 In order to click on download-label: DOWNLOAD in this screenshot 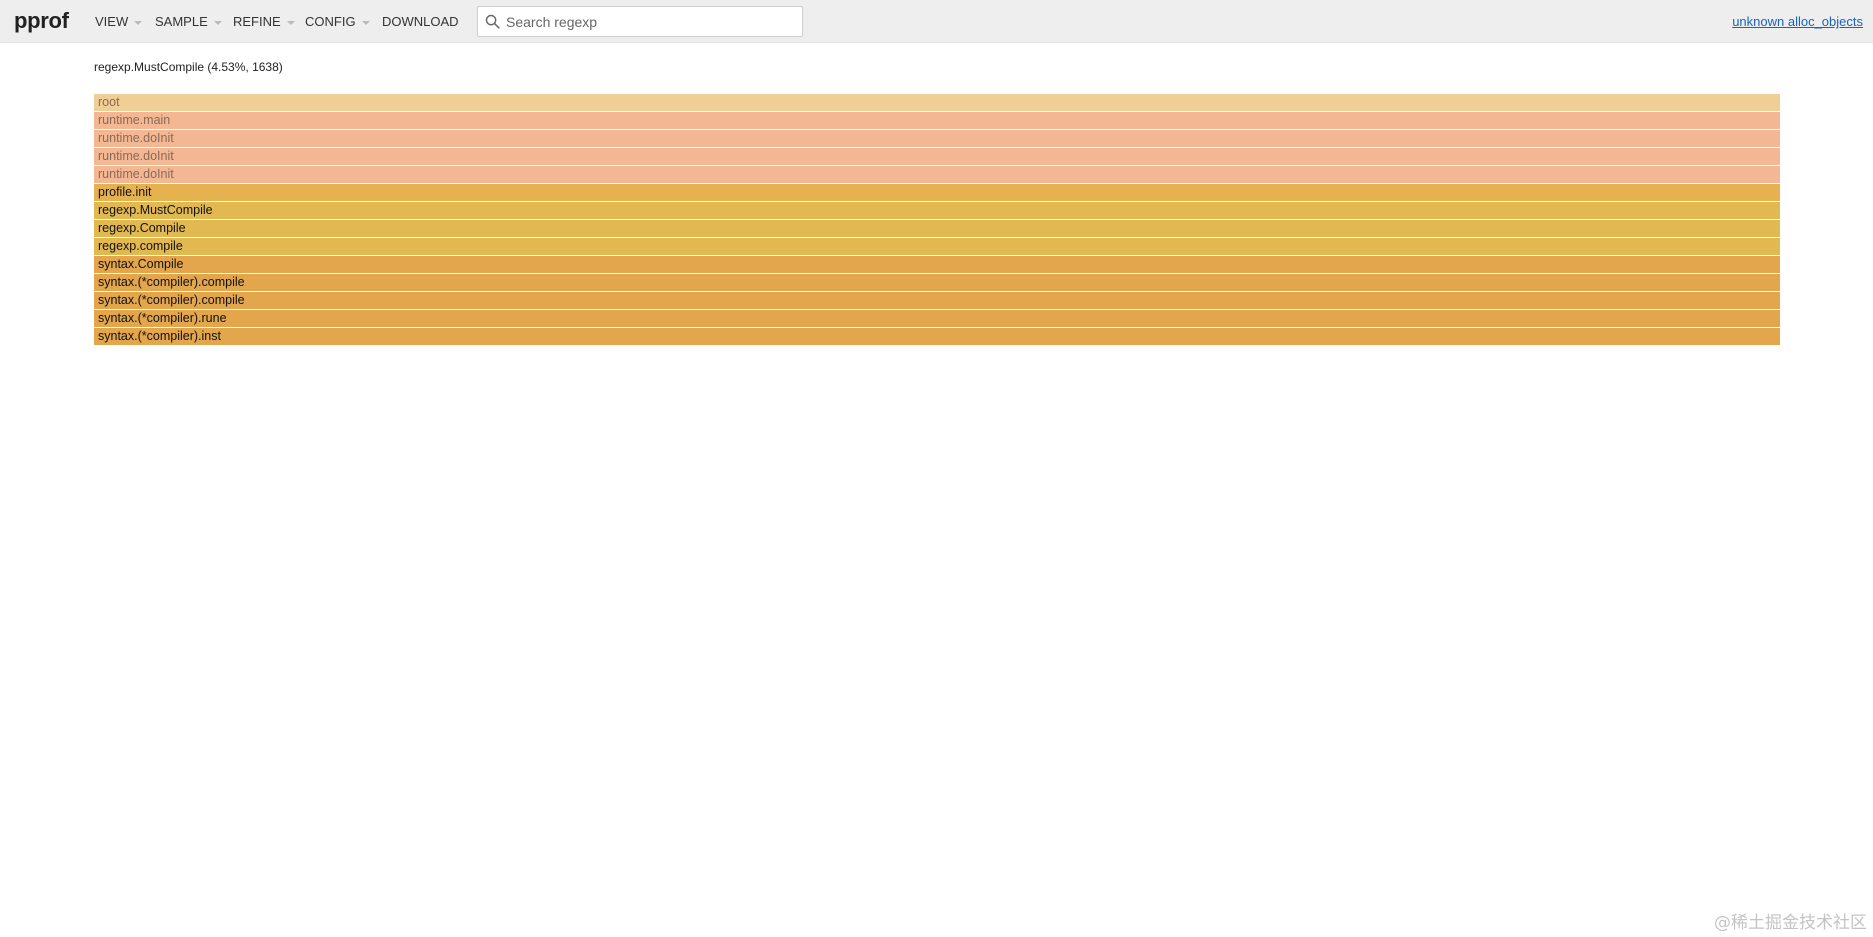, I will do `click(420, 21)`.